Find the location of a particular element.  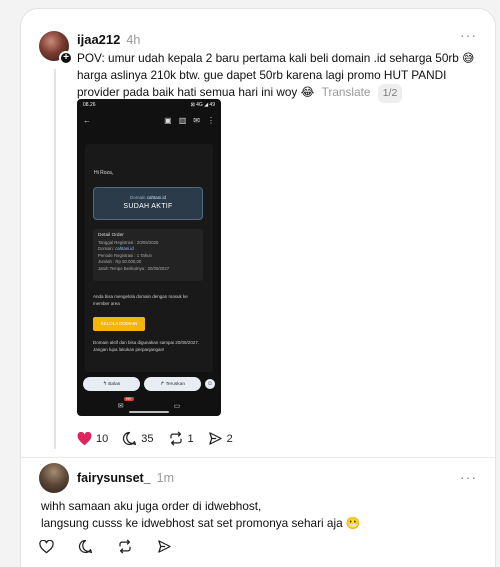

post-time: 4h is located at coordinates (133, 40).